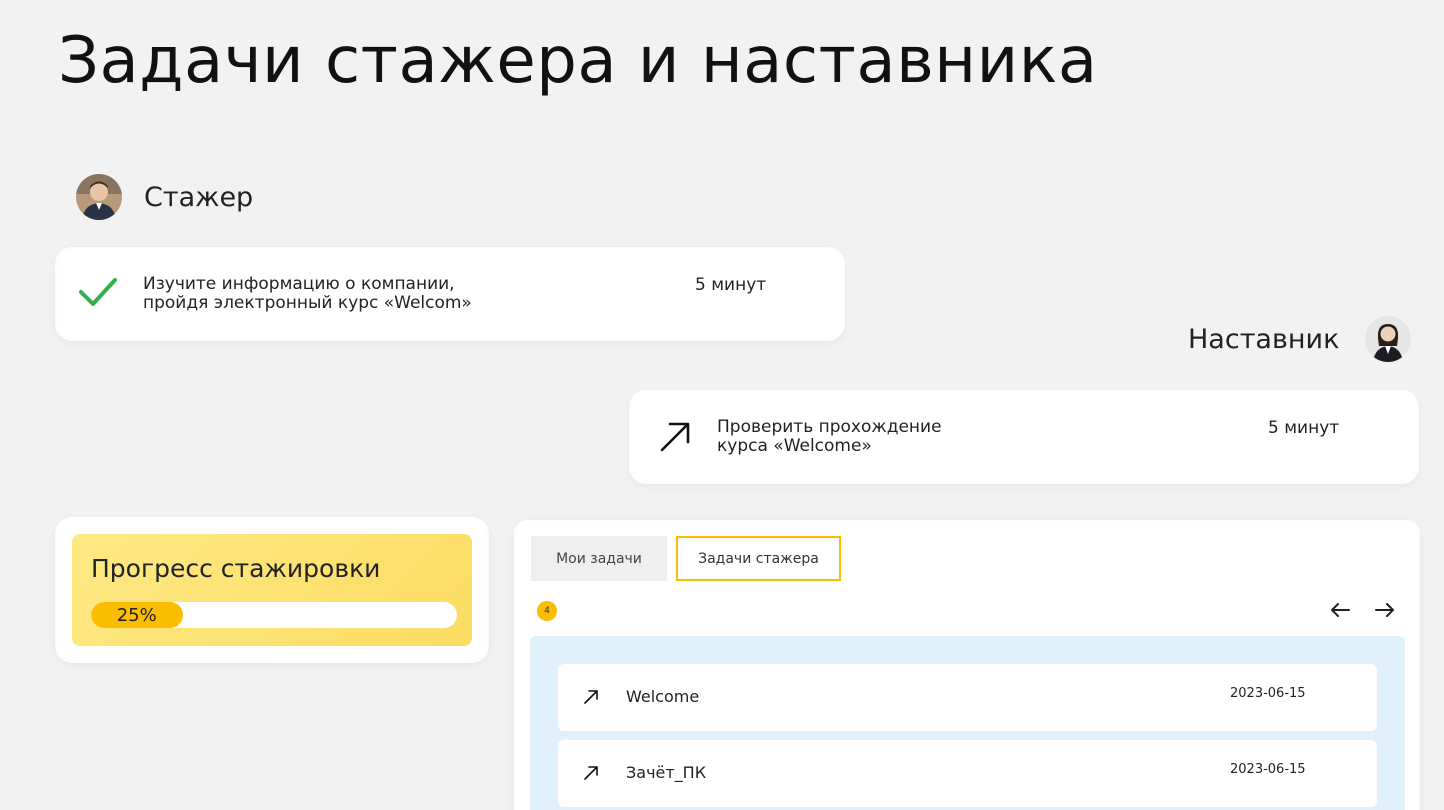  Describe the element at coordinates (236, 568) in the screenshot. I see `progress-title: Прогресс стажировки` at that location.